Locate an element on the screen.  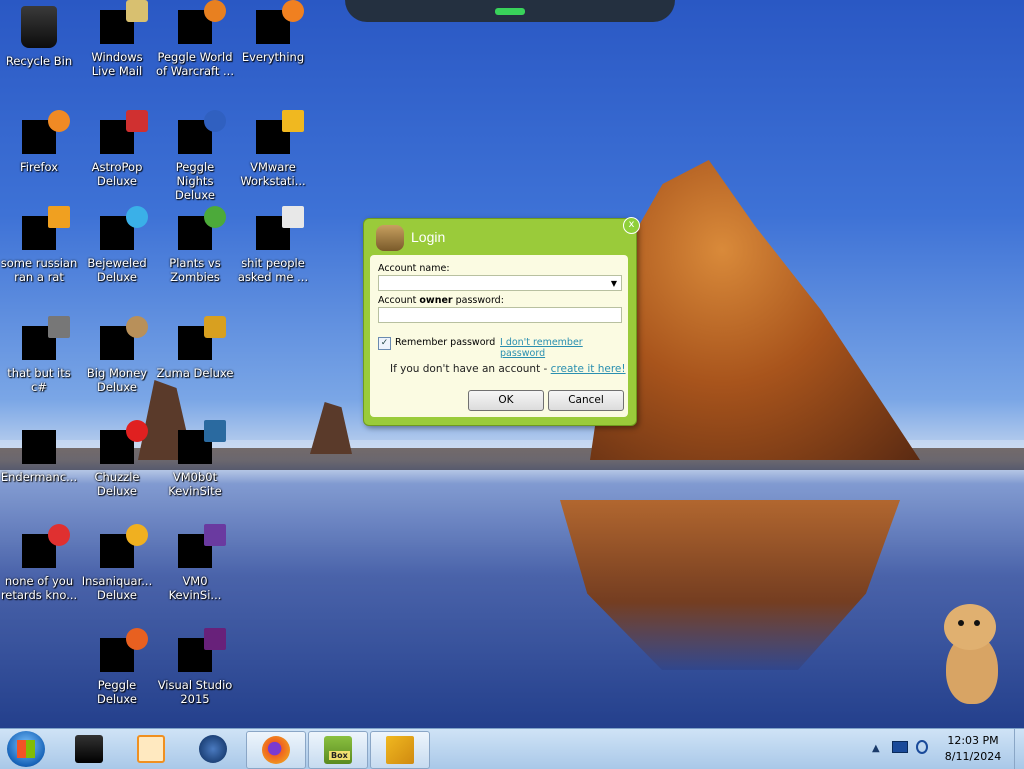
close-button: x is located at coordinates (631, 225).